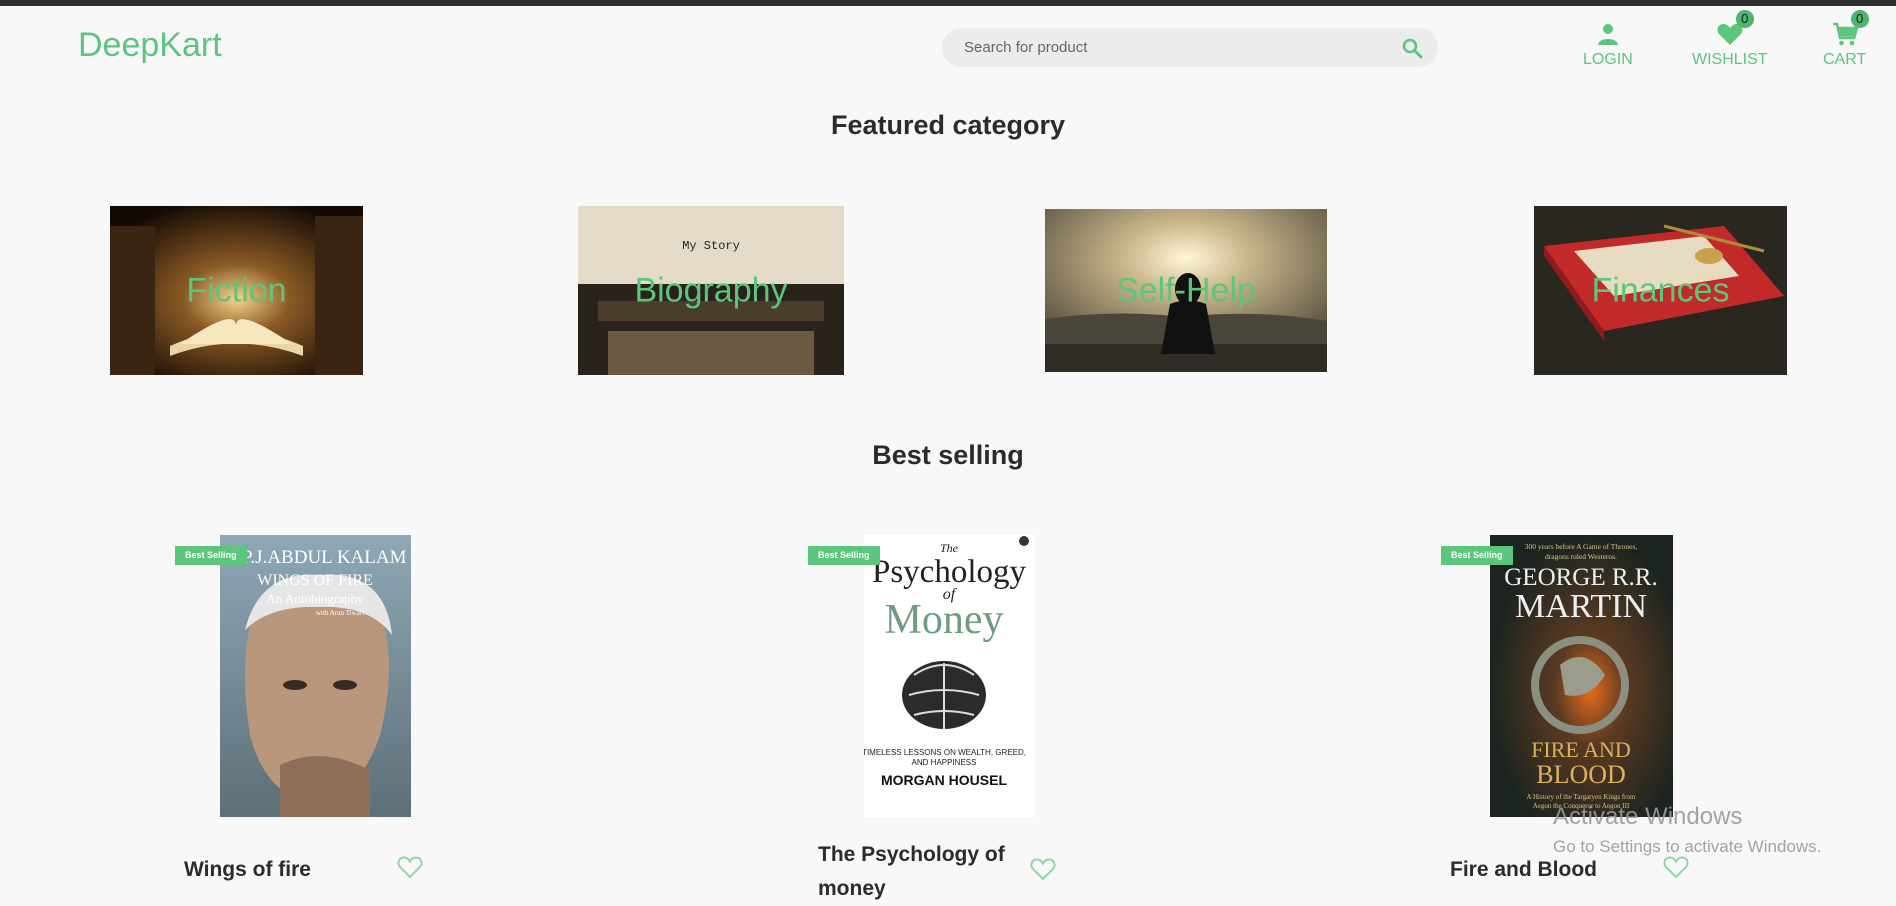 This screenshot has height=906, width=1896. Describe the element at coordinates (1581, 797) in the screenshot. I see `cover-line7: A History of the Targaryen Kings from` at that location.